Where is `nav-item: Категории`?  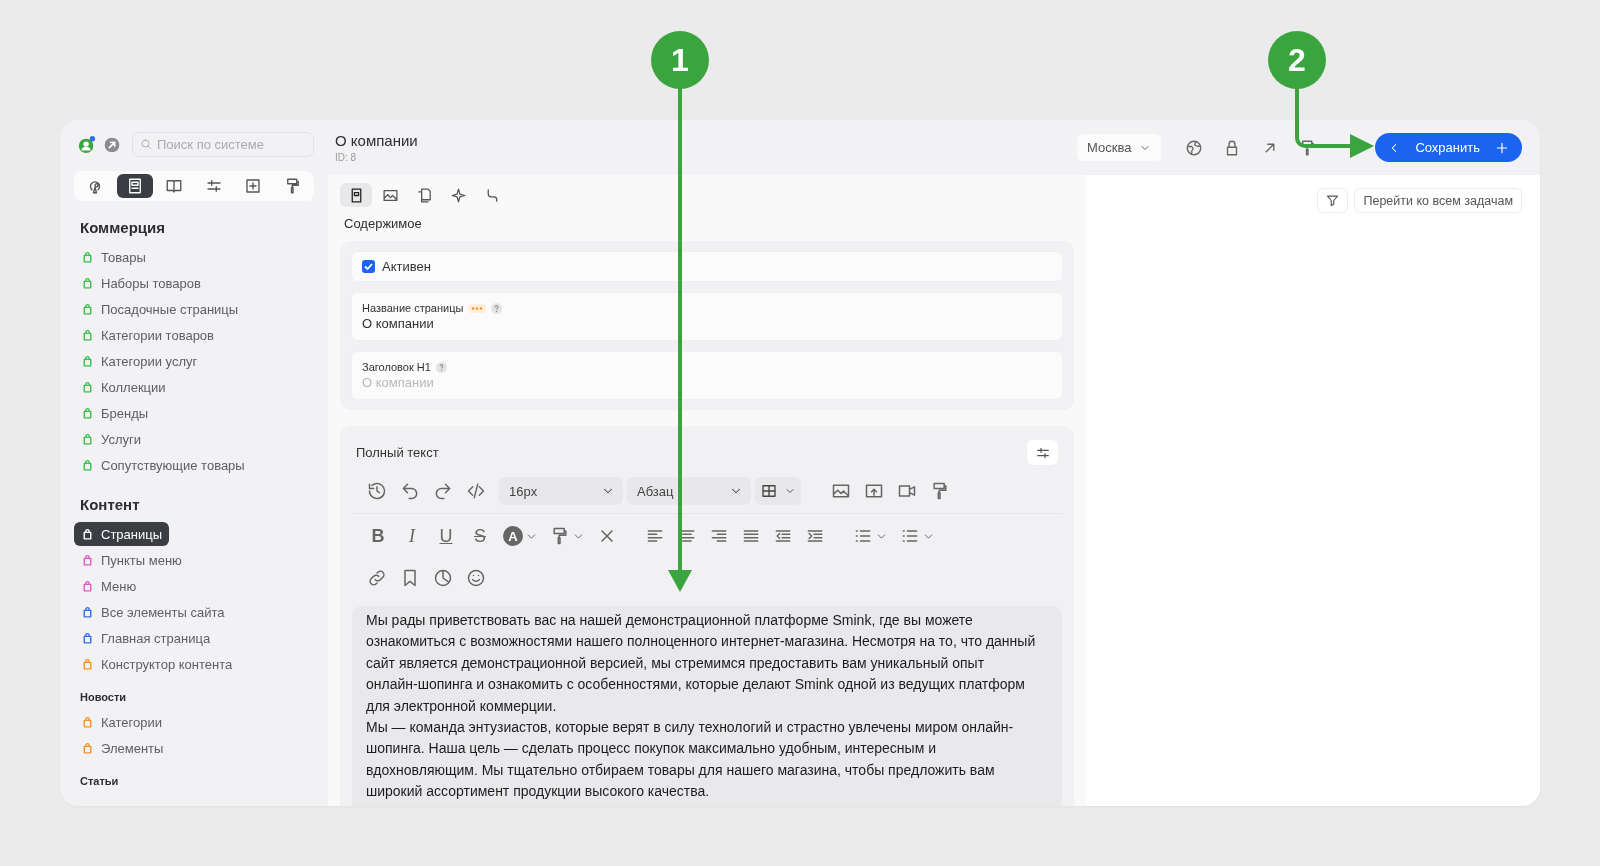 nav-item: Категории is located at coordinates (121, 722).